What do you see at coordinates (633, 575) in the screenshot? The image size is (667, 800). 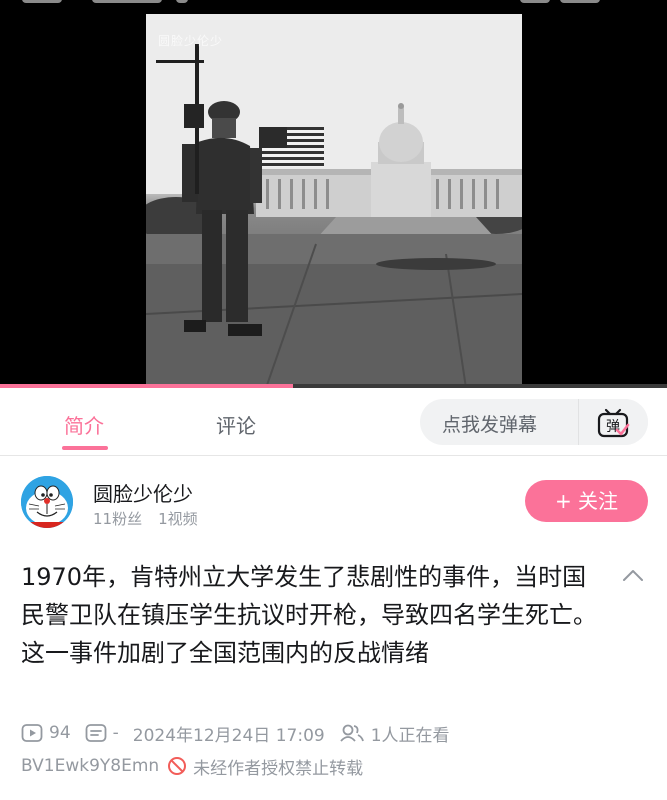 I see `chevron-up-icon` at bounding box center [633, 575].